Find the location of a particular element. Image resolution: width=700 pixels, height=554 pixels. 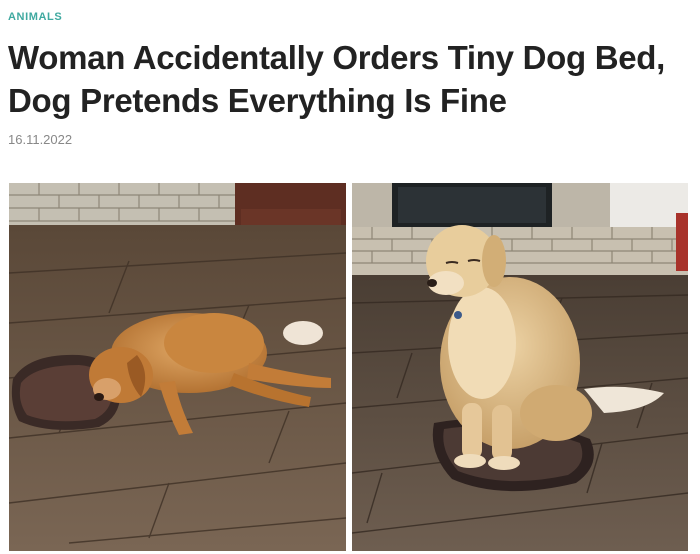

publish-date: 16.11.2022 is located at coordinates (40, 139).